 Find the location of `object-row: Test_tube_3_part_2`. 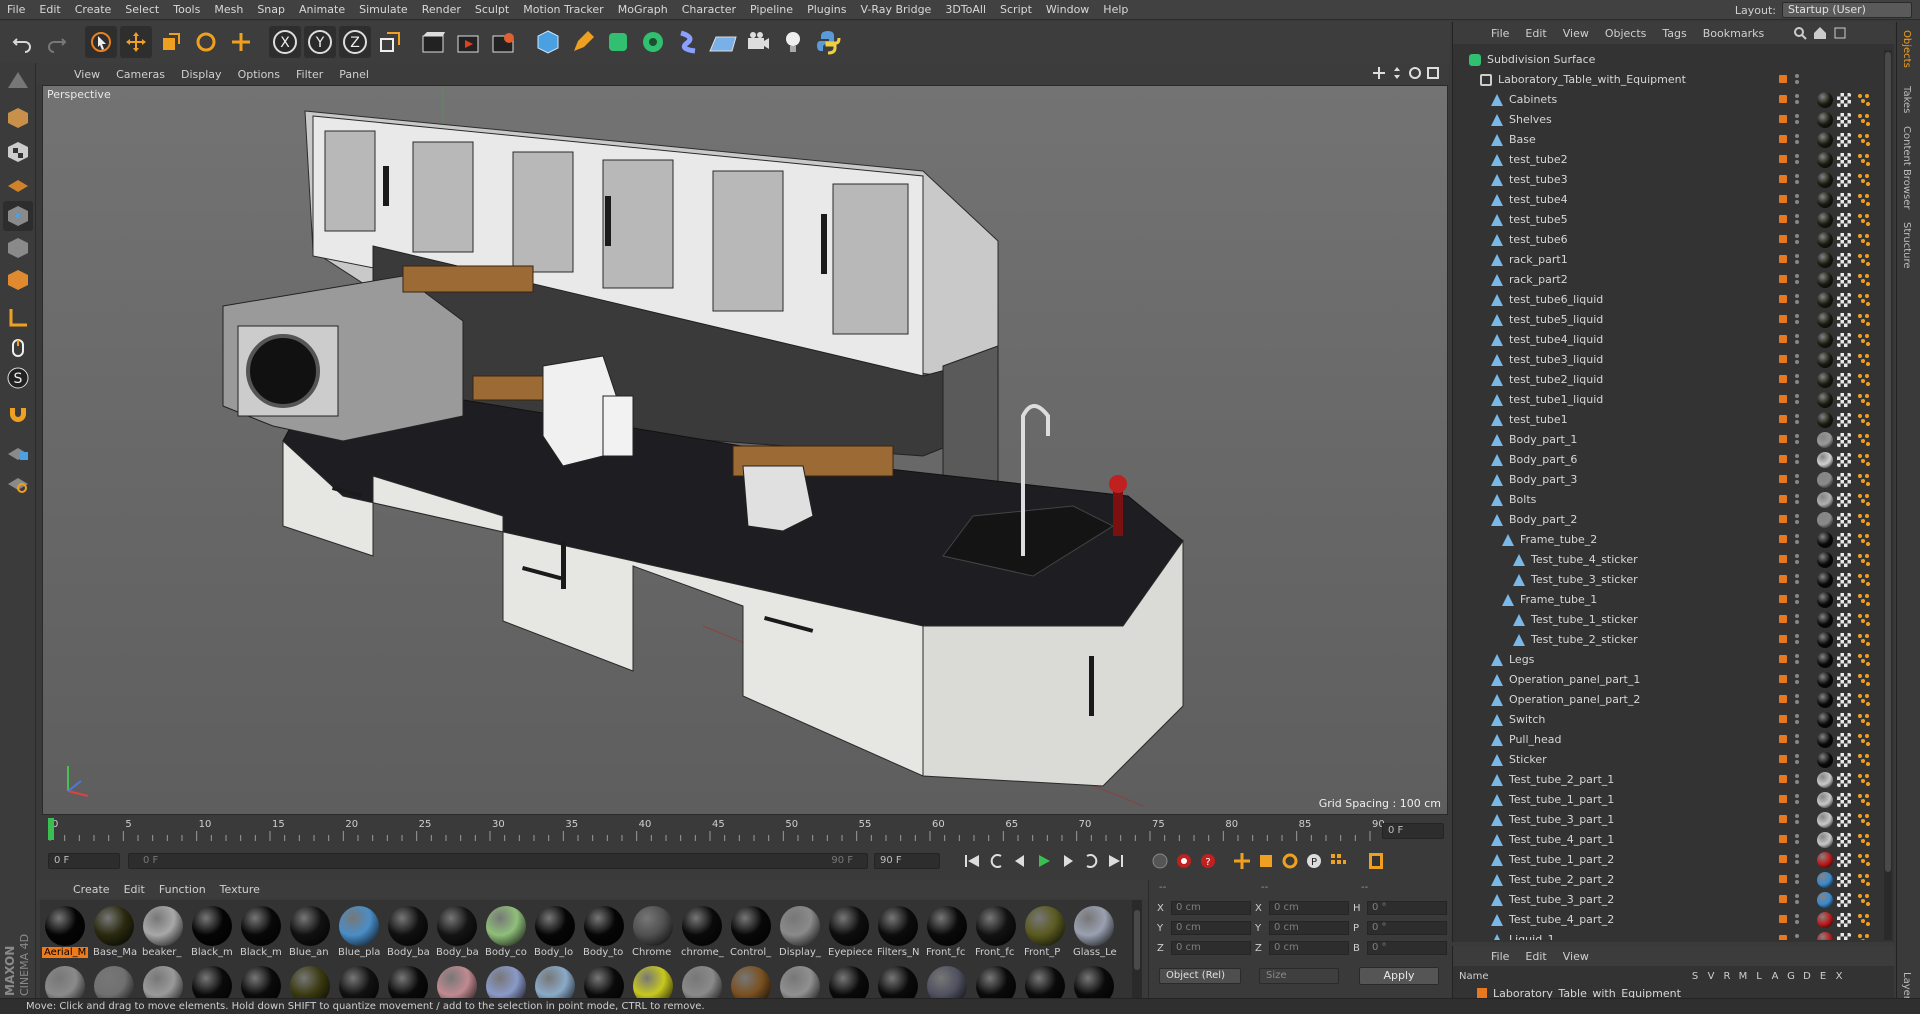

object-row: Test_tube_3_part_2 is located at coordinates (1673, 900).